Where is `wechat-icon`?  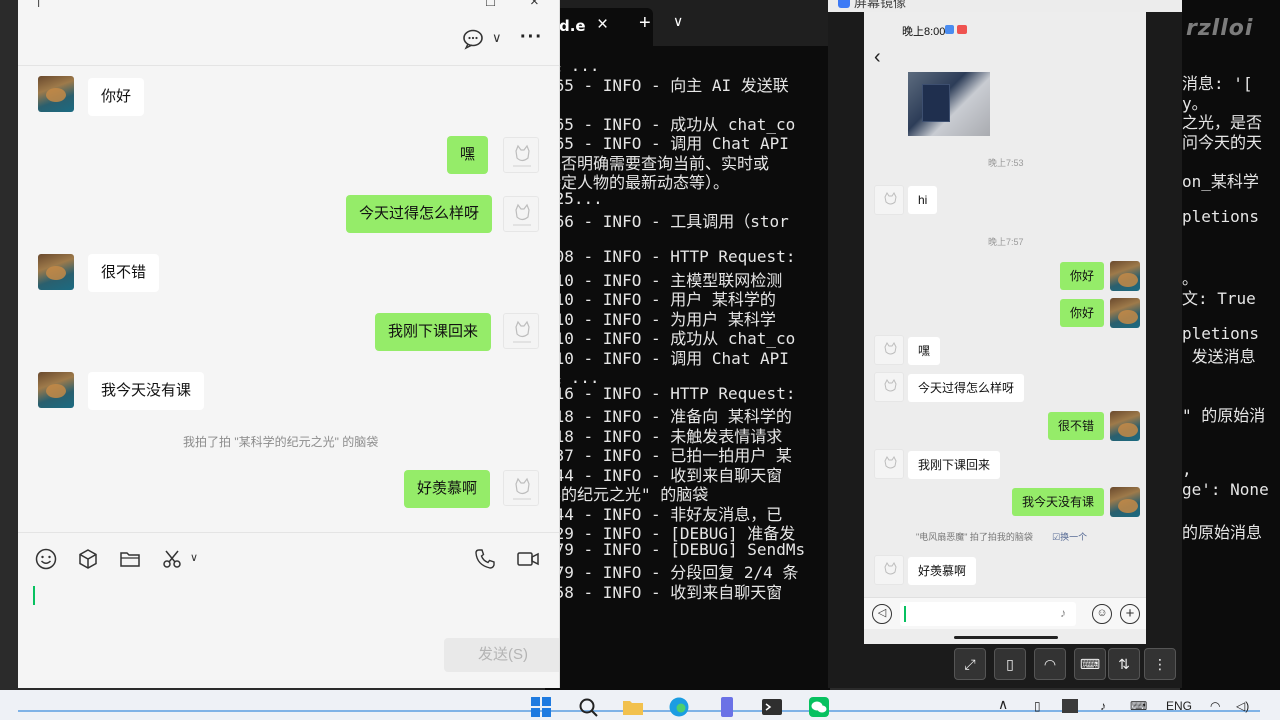 wechat-icon is located at coordinates (819, 707).